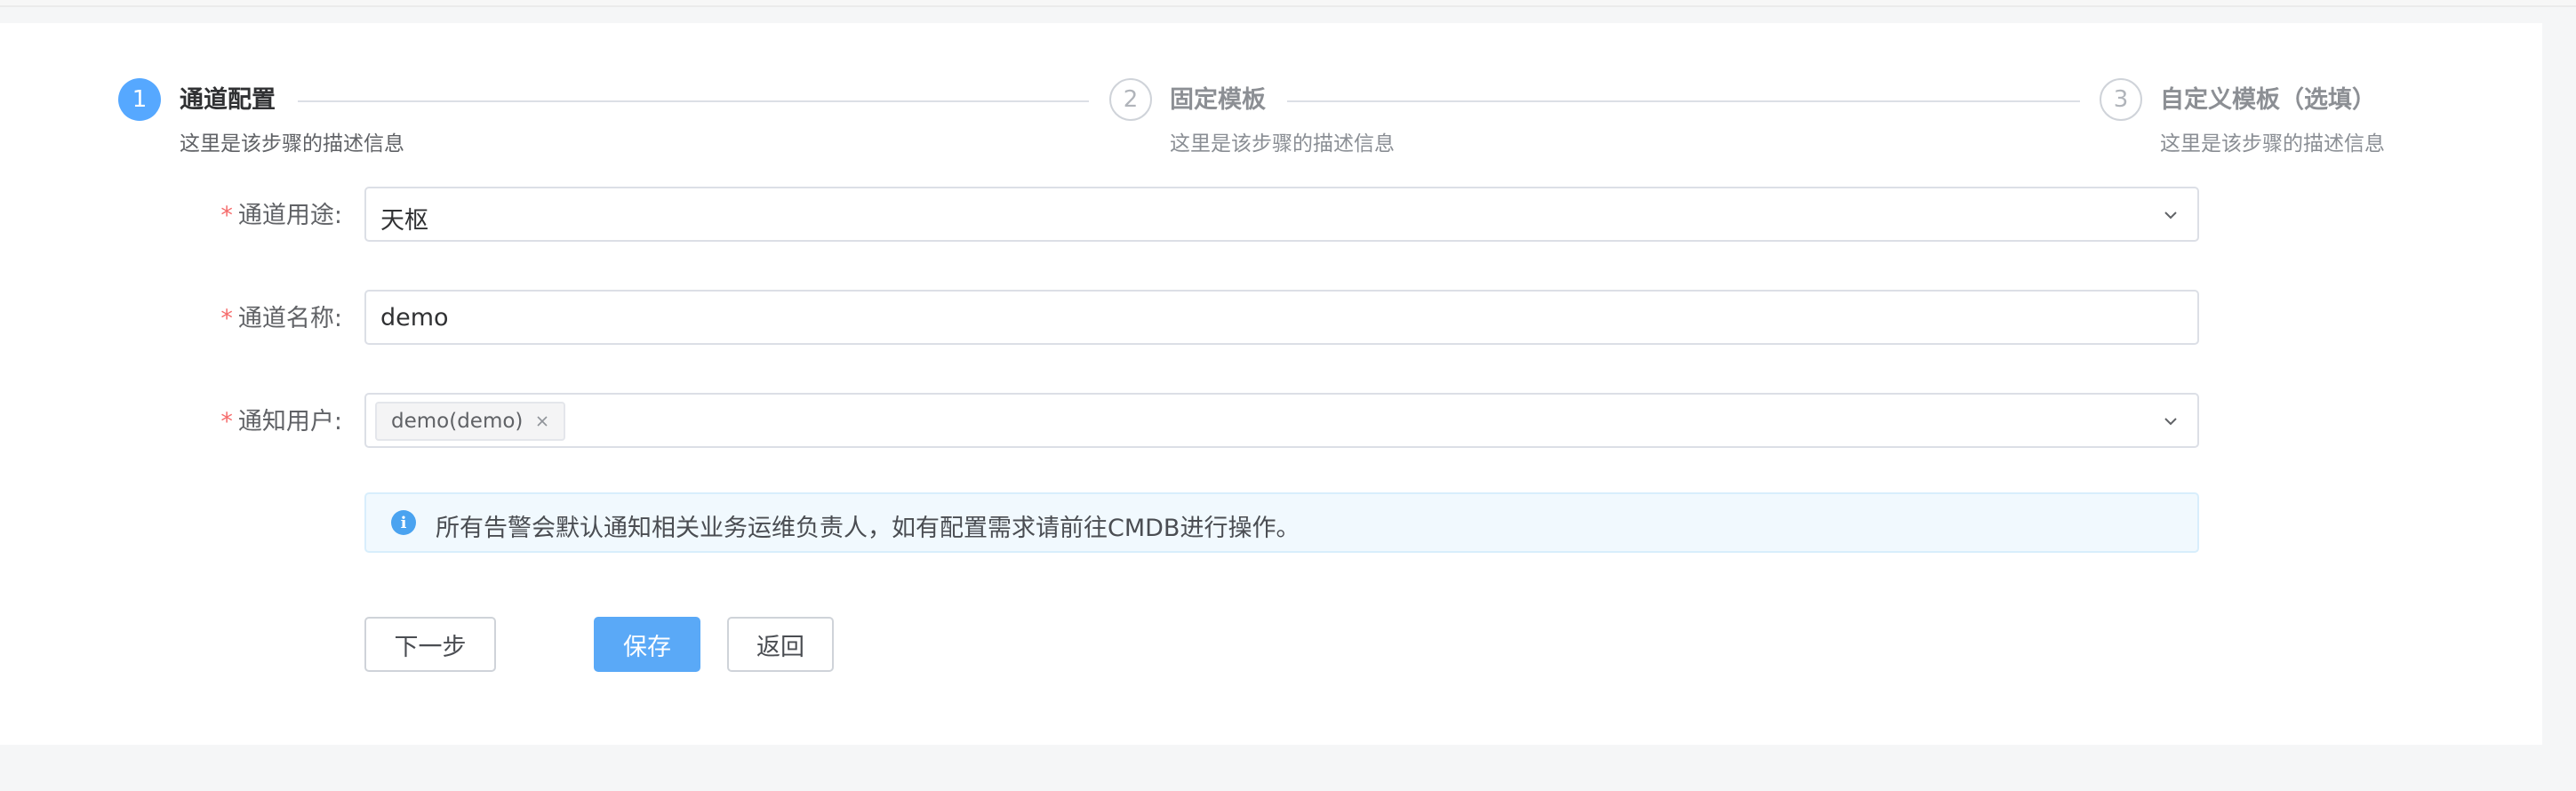 This screenshot has width=2576, height=791. Describe the element at coordinates (2121, 99) in the screenshot. I see `step-3-number: 3` at that location.